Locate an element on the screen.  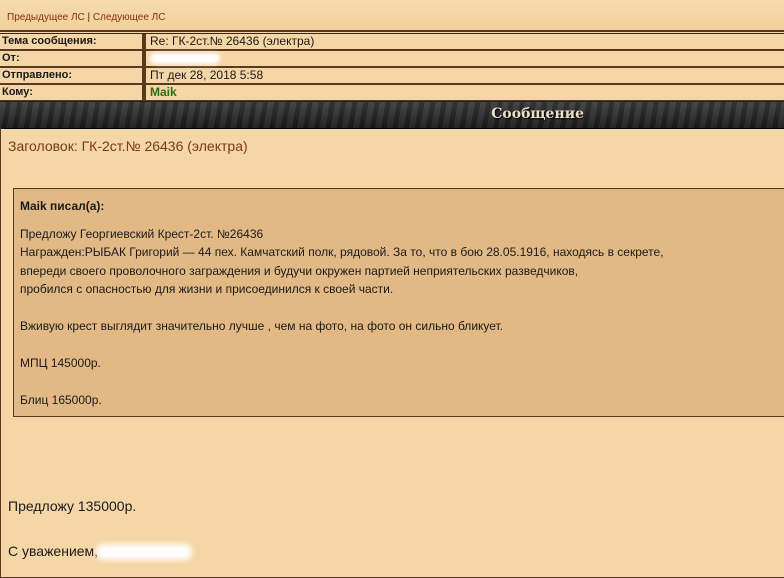
quote-line: Предложу Георгиевский Крест-2ст. №26436 is located at coordinates (142, 233).